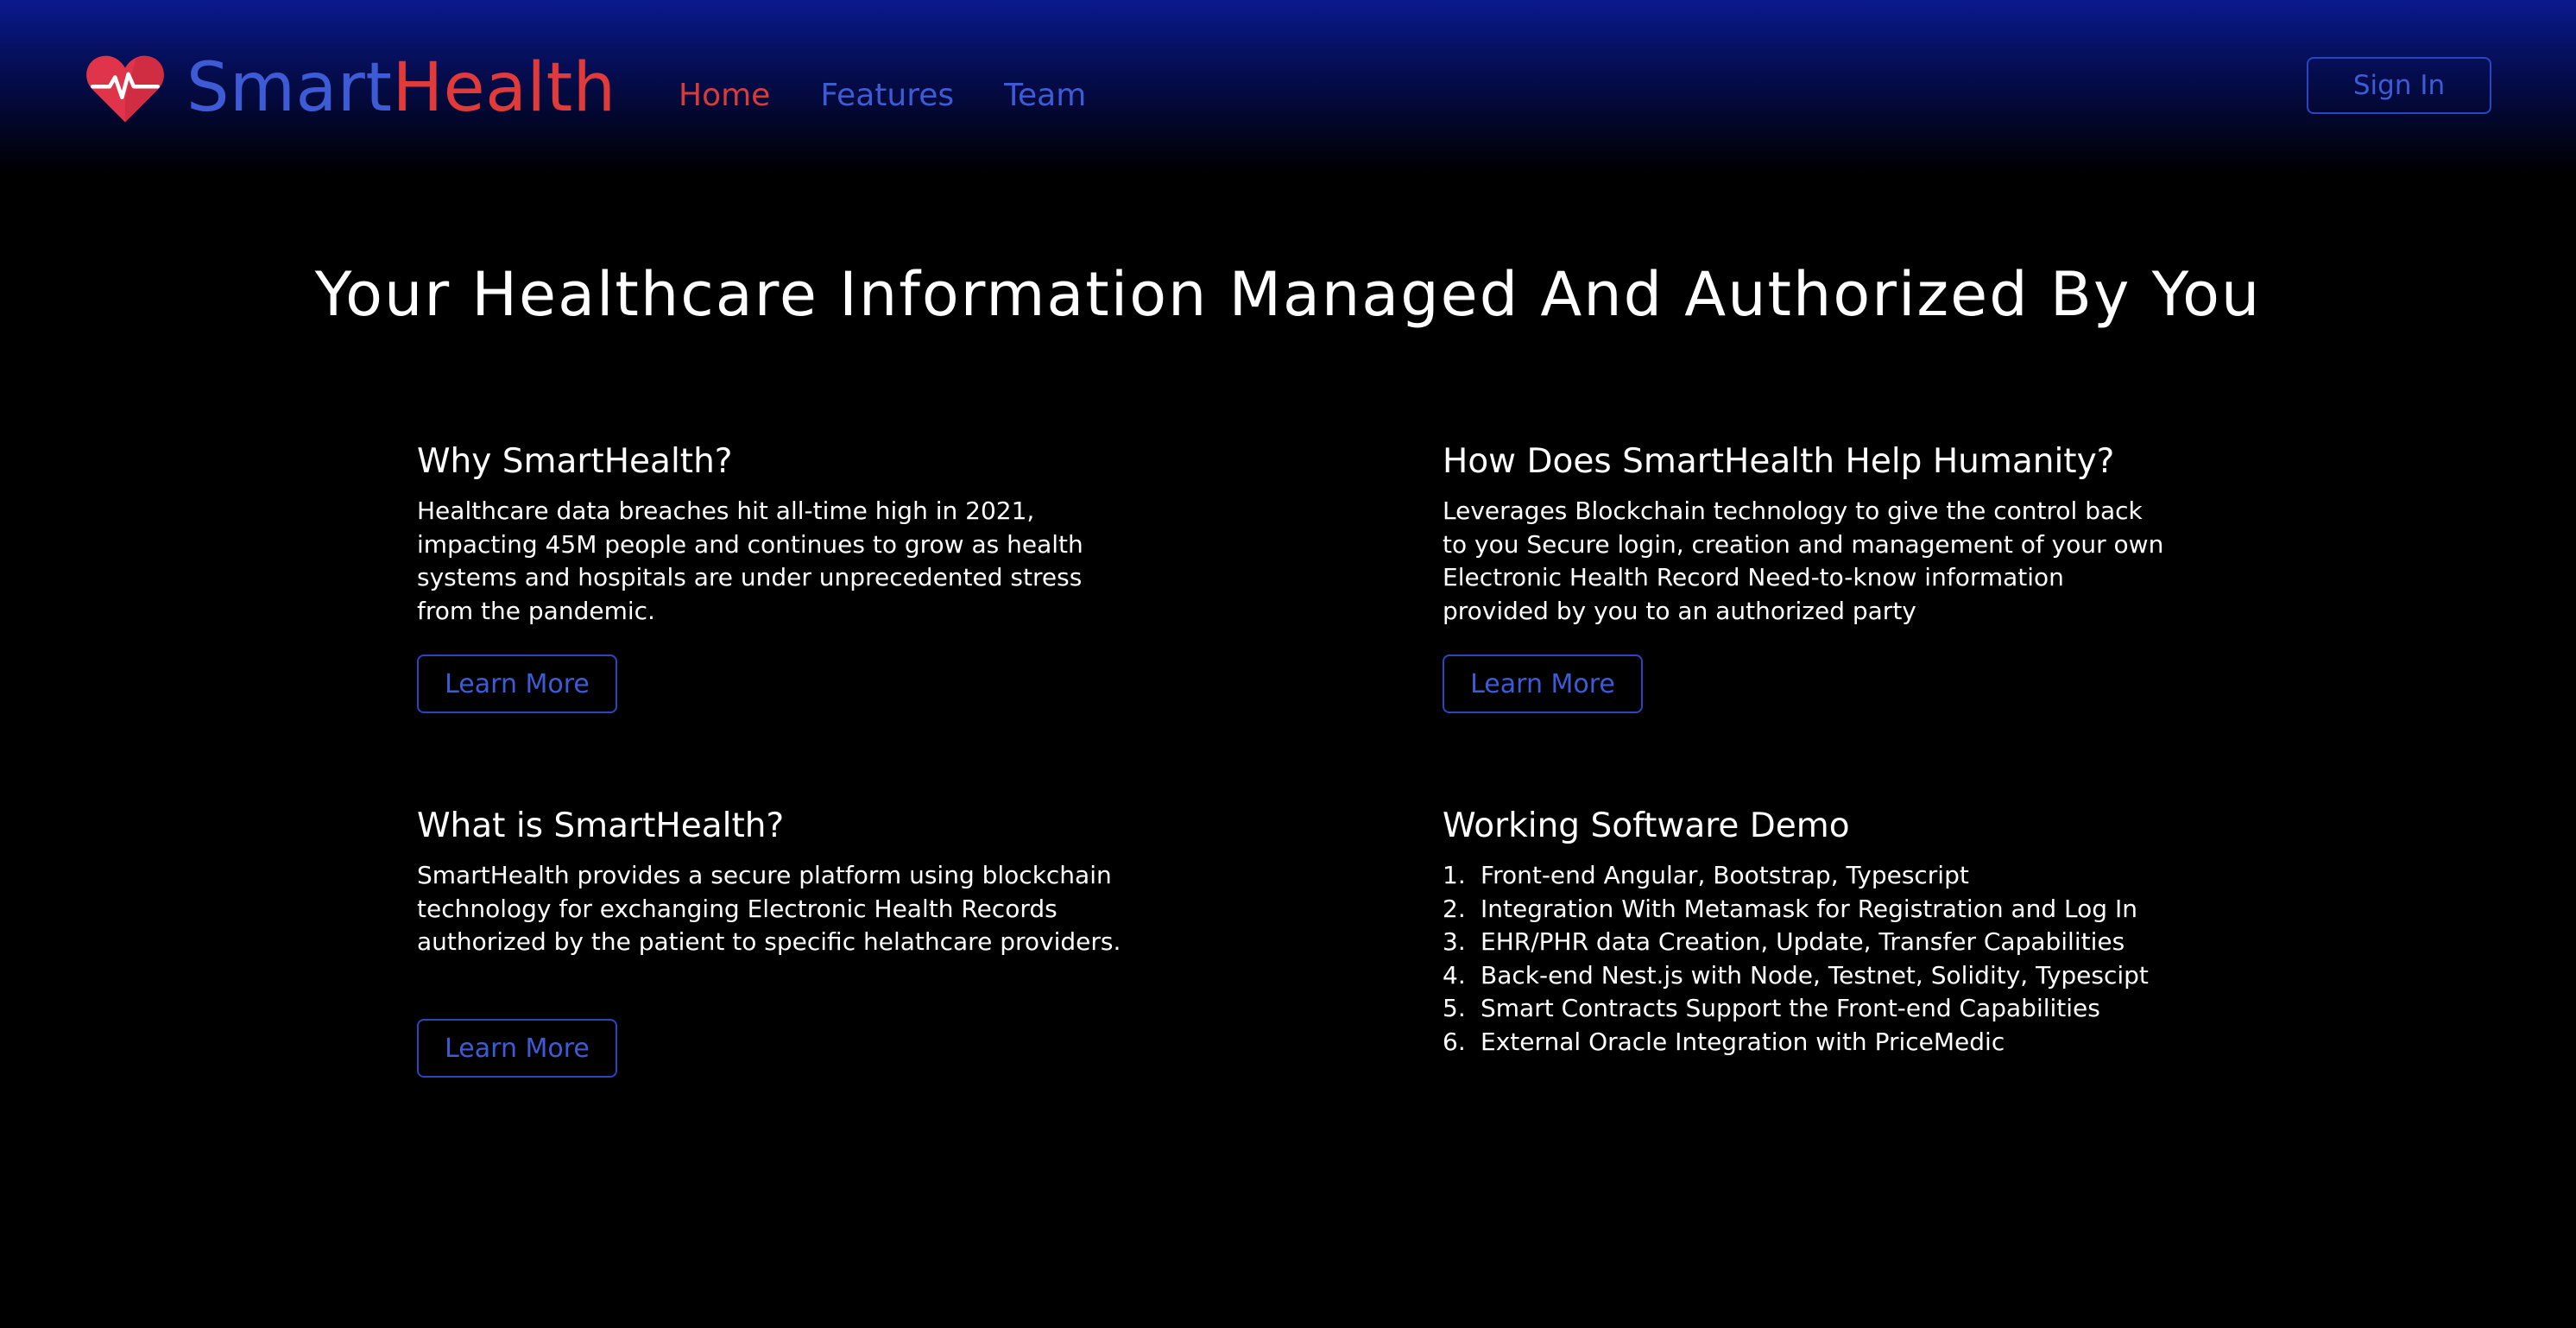  What do you see at coordinates (1045, 95) in the screenshot?
I see `nav-team: Team` at bounding box center [1045, 95].